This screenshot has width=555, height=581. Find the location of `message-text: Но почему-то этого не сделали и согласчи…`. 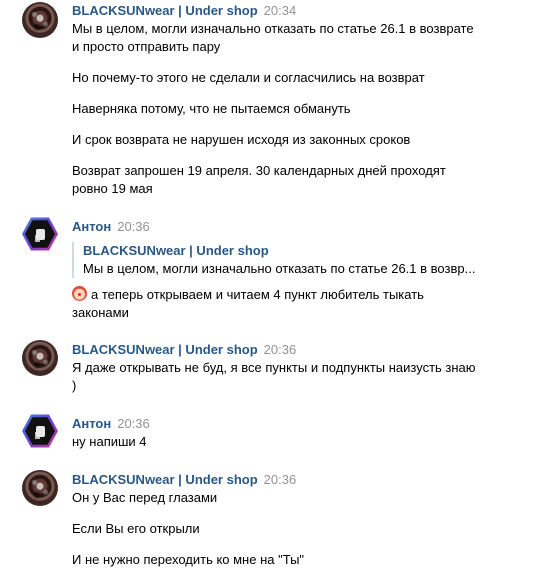

message-text: Но почему-то этого не сделали и согласчи… is located at coordinates (248, 77).